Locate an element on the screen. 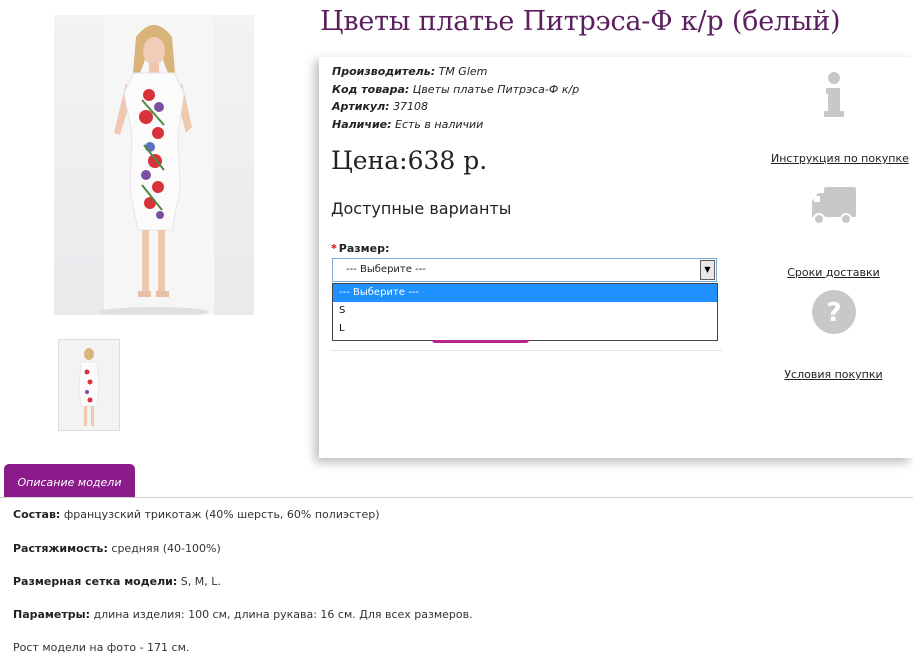 The width and height of the screenshot is (913, 657). desc-size-grid: Размерная сетка модели: S, M, L. is located at coordinates (117, 581).